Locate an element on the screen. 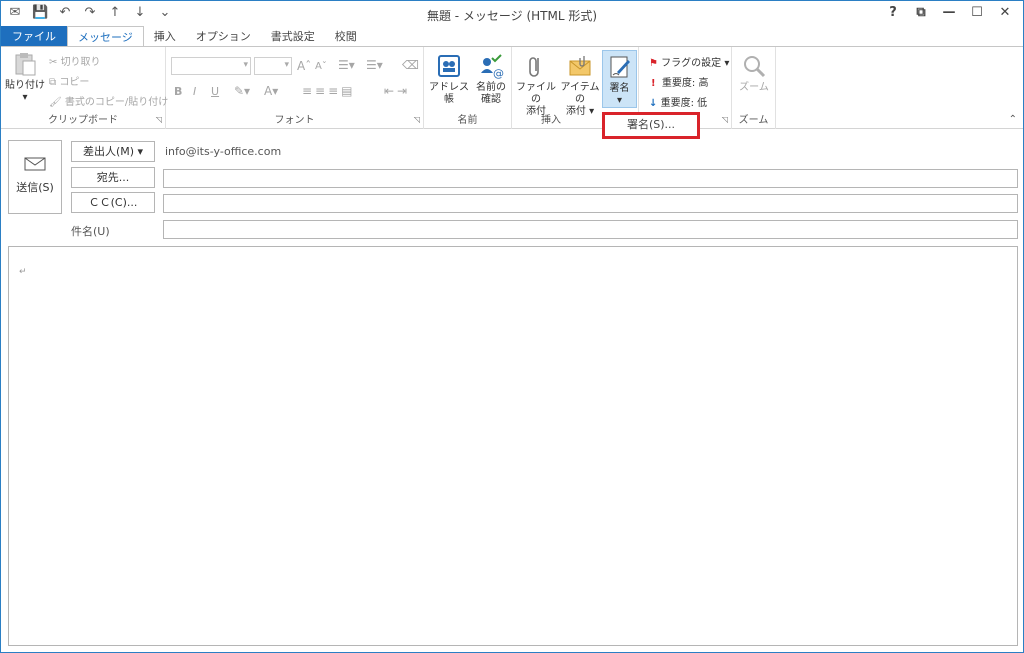 This screenshot has width=1024, height=653. copy-button: ⧉ コピー is located at coordinates (69, 80).